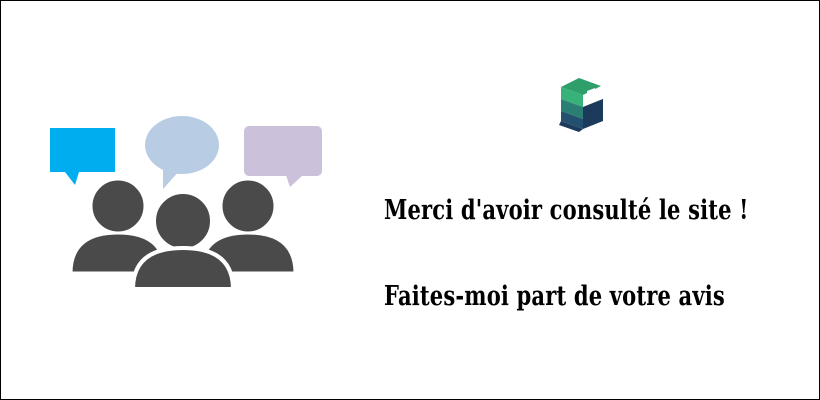 The width and height of the screenshot is (820, 400). What do you see at coordinates (581, 105) in the screenshot?
I see `site-logo-icon` at bounding box center [581, 105].